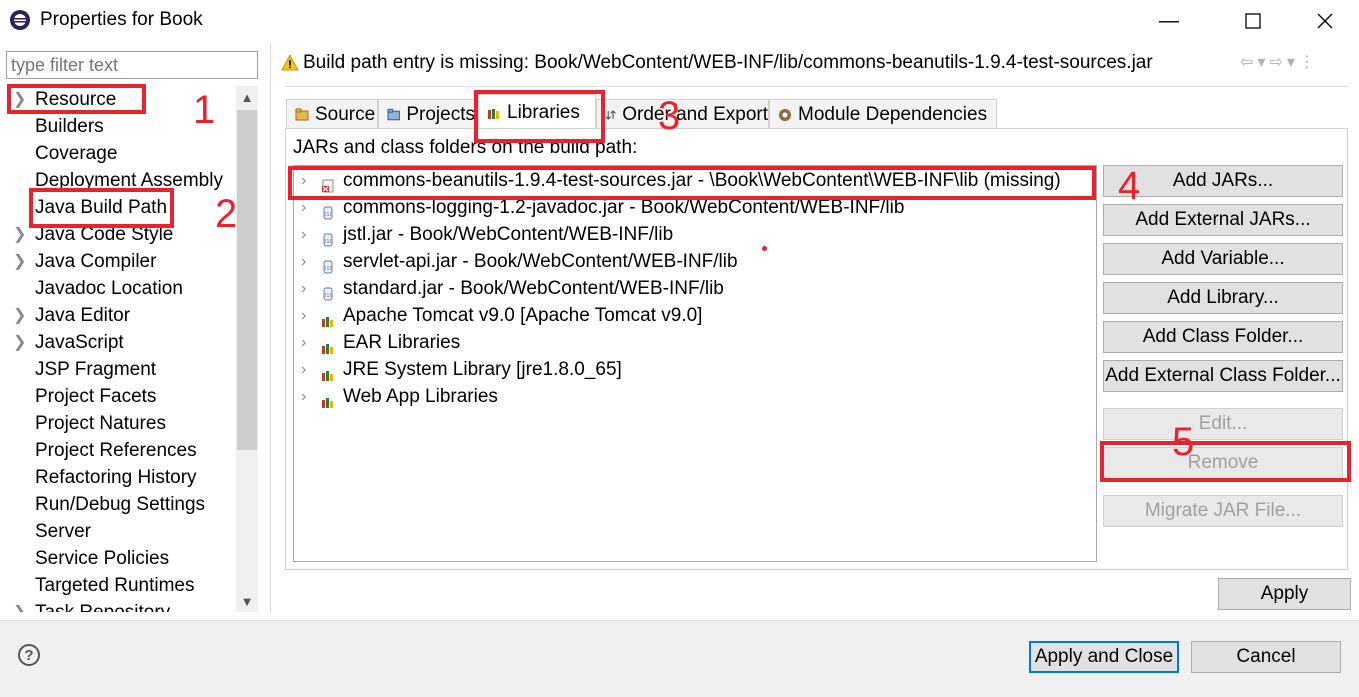 The height and width of the screenshot is (697, 1359). What do you see at coordinates (332, 114) in the screenshot?
I see `tab-source: Source` at bounding box center [332, 114].